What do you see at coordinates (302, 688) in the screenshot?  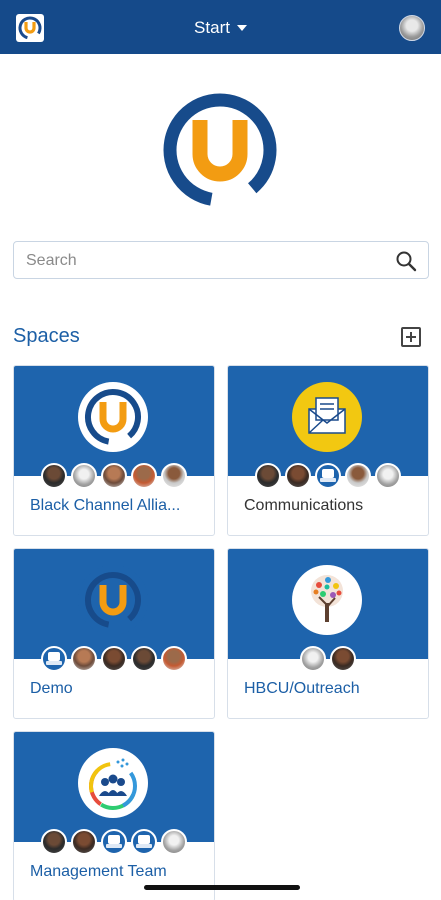 I see `space-name: HBCU/Outreach` at bounding box center [302, 688].